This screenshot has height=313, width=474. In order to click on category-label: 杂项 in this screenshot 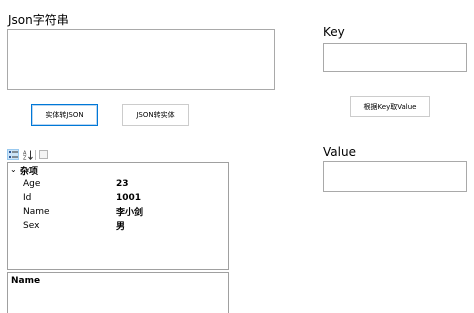, I will do `click(29, 172)`.